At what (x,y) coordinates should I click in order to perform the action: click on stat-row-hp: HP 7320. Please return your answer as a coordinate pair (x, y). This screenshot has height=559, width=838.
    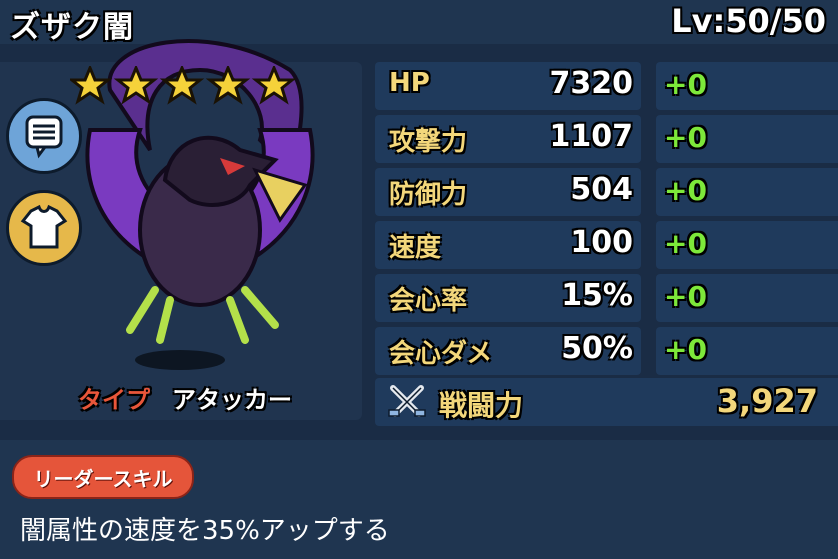
    Looking at the image, I should click on (508, 86).